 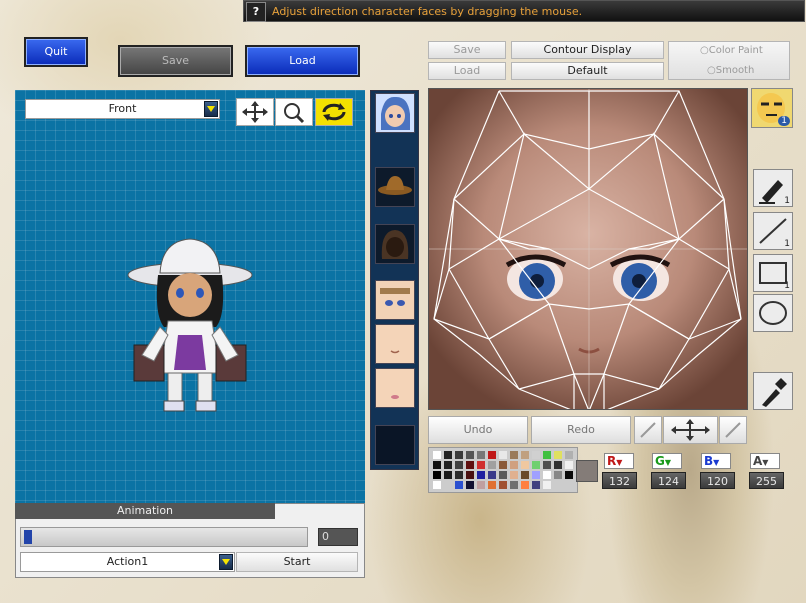 What do you see at coordinates (772, 108) in the screenshot?
I see `face-preview-button: 1` at bounding box center [772, 108].